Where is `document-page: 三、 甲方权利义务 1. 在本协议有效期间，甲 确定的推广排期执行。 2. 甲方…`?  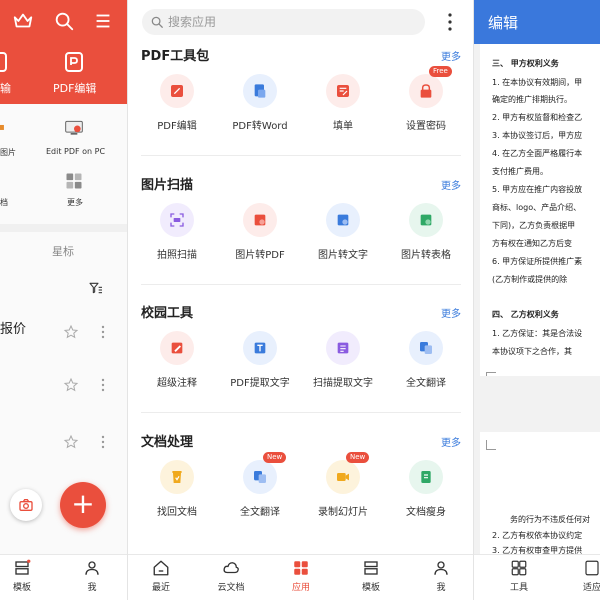
document-page: 三、 甲方权利义务 1. 在本协议有效期间，甲 确定的推广排期执行。 2. 甲方… is located at coordinates (540, 210).